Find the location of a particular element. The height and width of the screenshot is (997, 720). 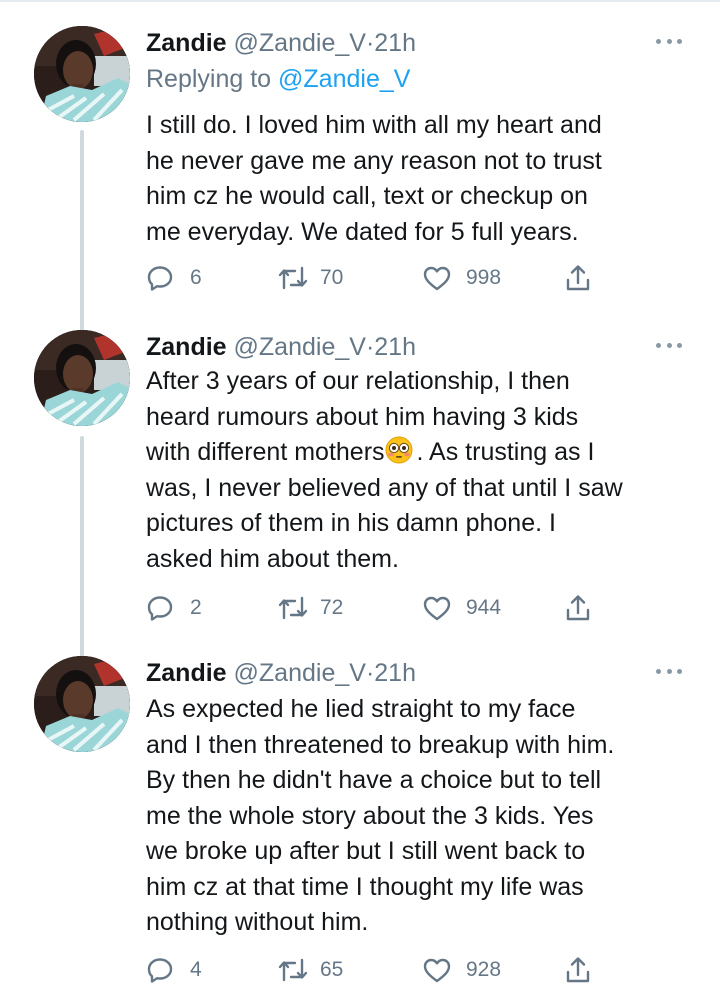

like-button: 998 is located at coordinates (461, 278).